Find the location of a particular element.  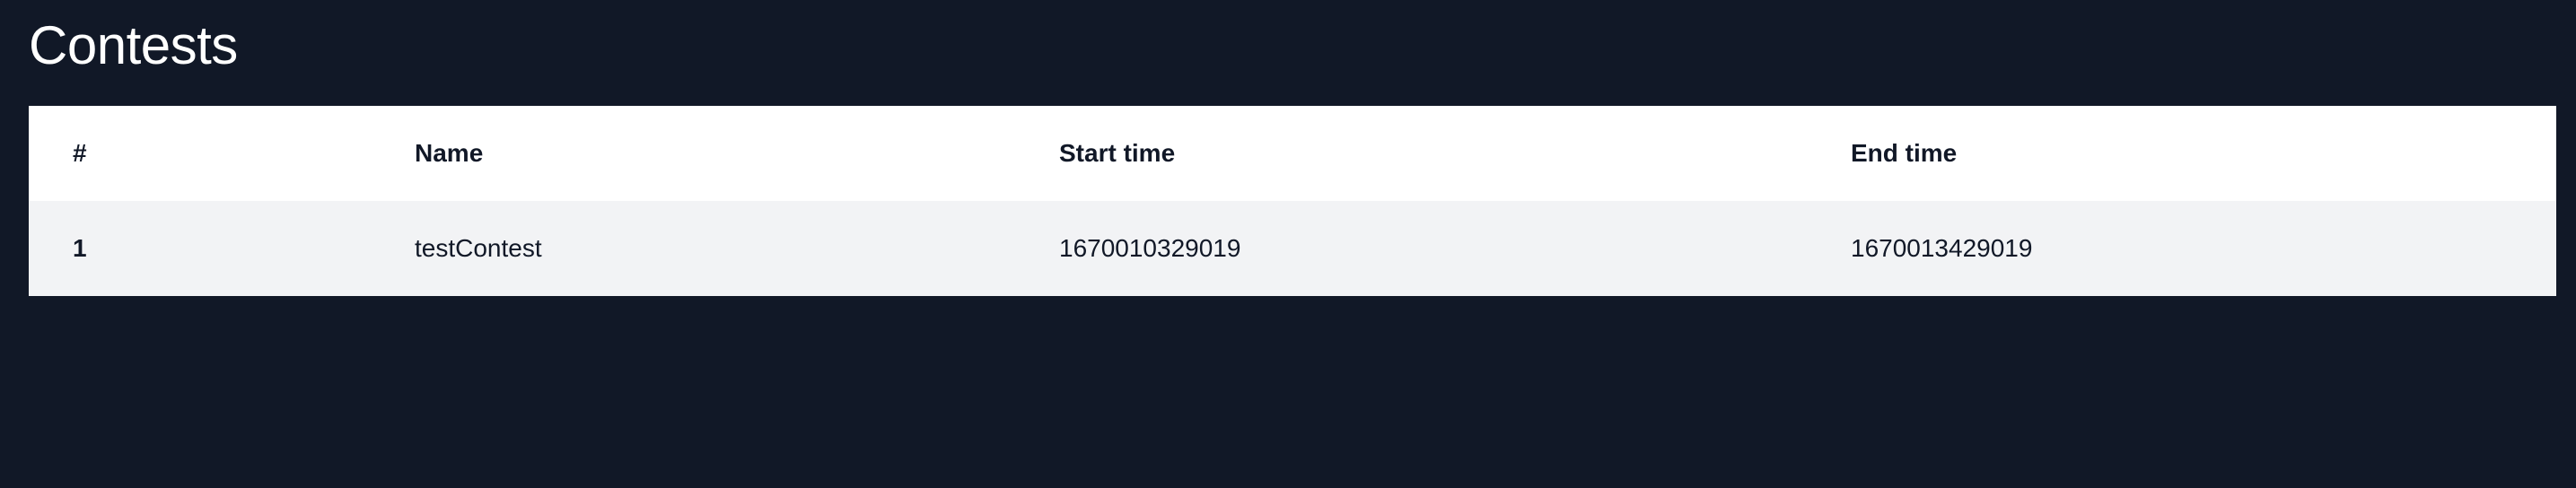

cell-start-time: 1670010329019 is located at coordinates (1150, 248).